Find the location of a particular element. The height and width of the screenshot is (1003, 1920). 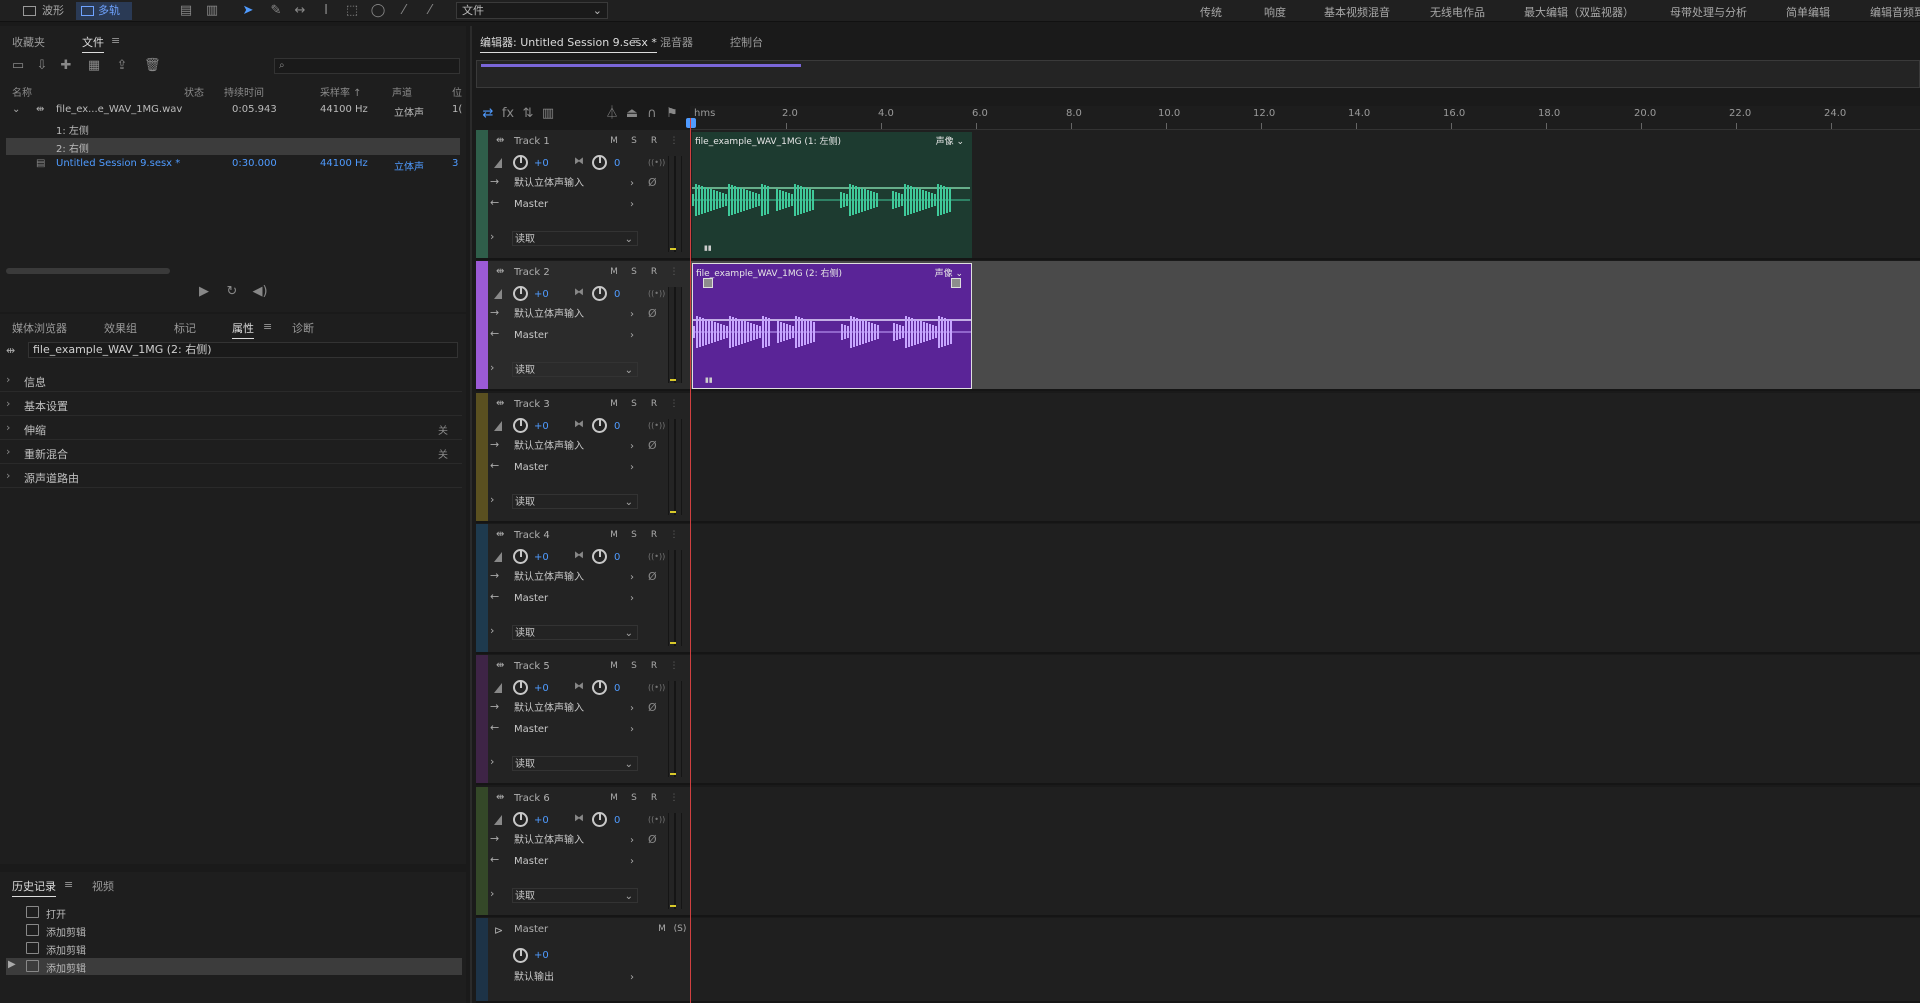

tab-effects-rack: 效果组 is located at coordinates (120, 328).